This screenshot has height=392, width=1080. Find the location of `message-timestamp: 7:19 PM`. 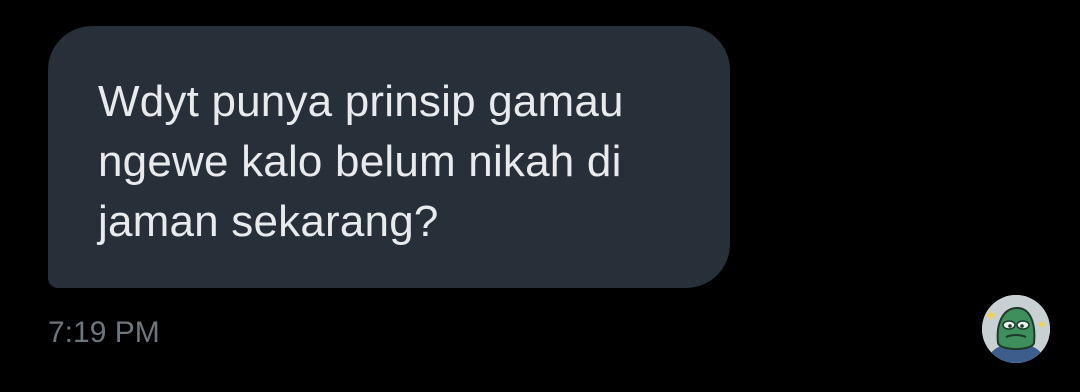

message-timestamp: 7:19 PM is located at coordinates (104, 332).